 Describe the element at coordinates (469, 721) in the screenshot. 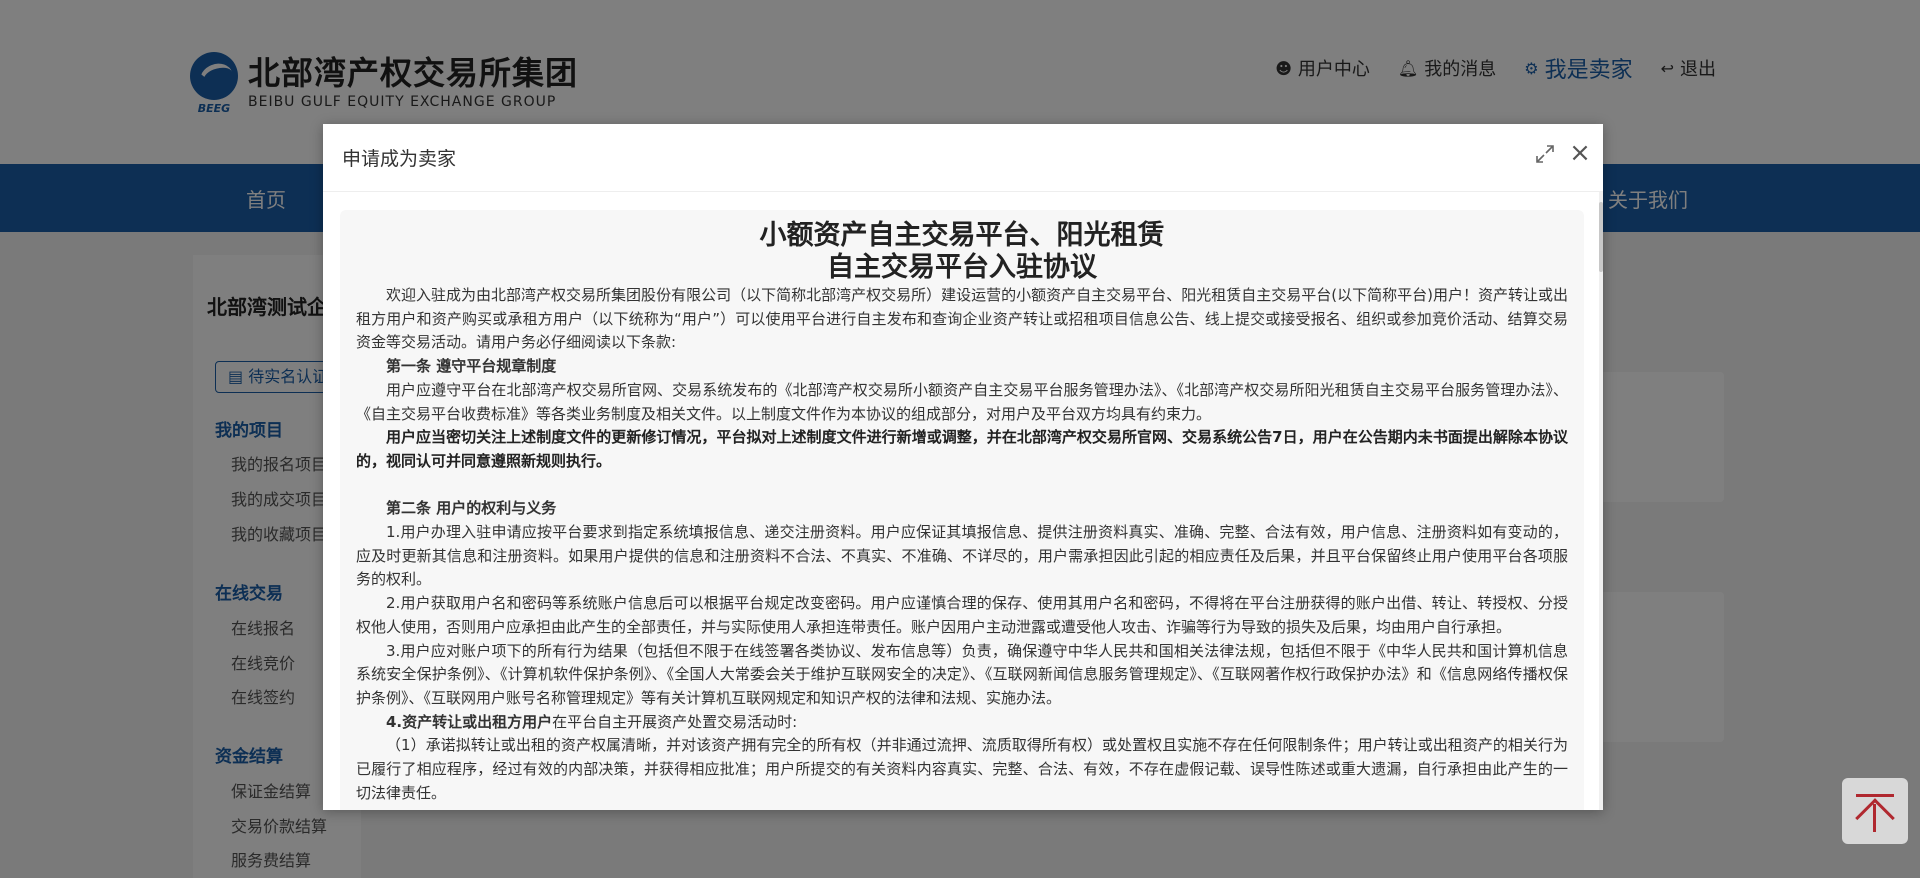

I see `article-2-item-4-bold: 4.资产转让或出租方用户` at that location.